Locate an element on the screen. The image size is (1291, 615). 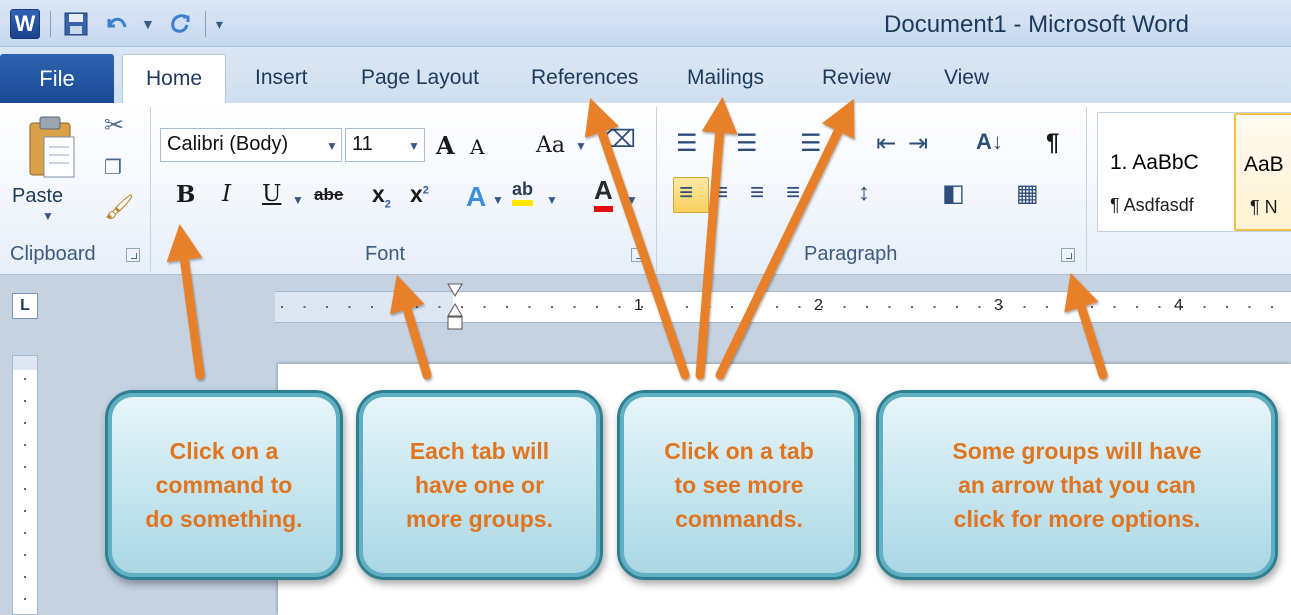
font-name-box: Calibri (Body) is located at coordinates (251, 145).